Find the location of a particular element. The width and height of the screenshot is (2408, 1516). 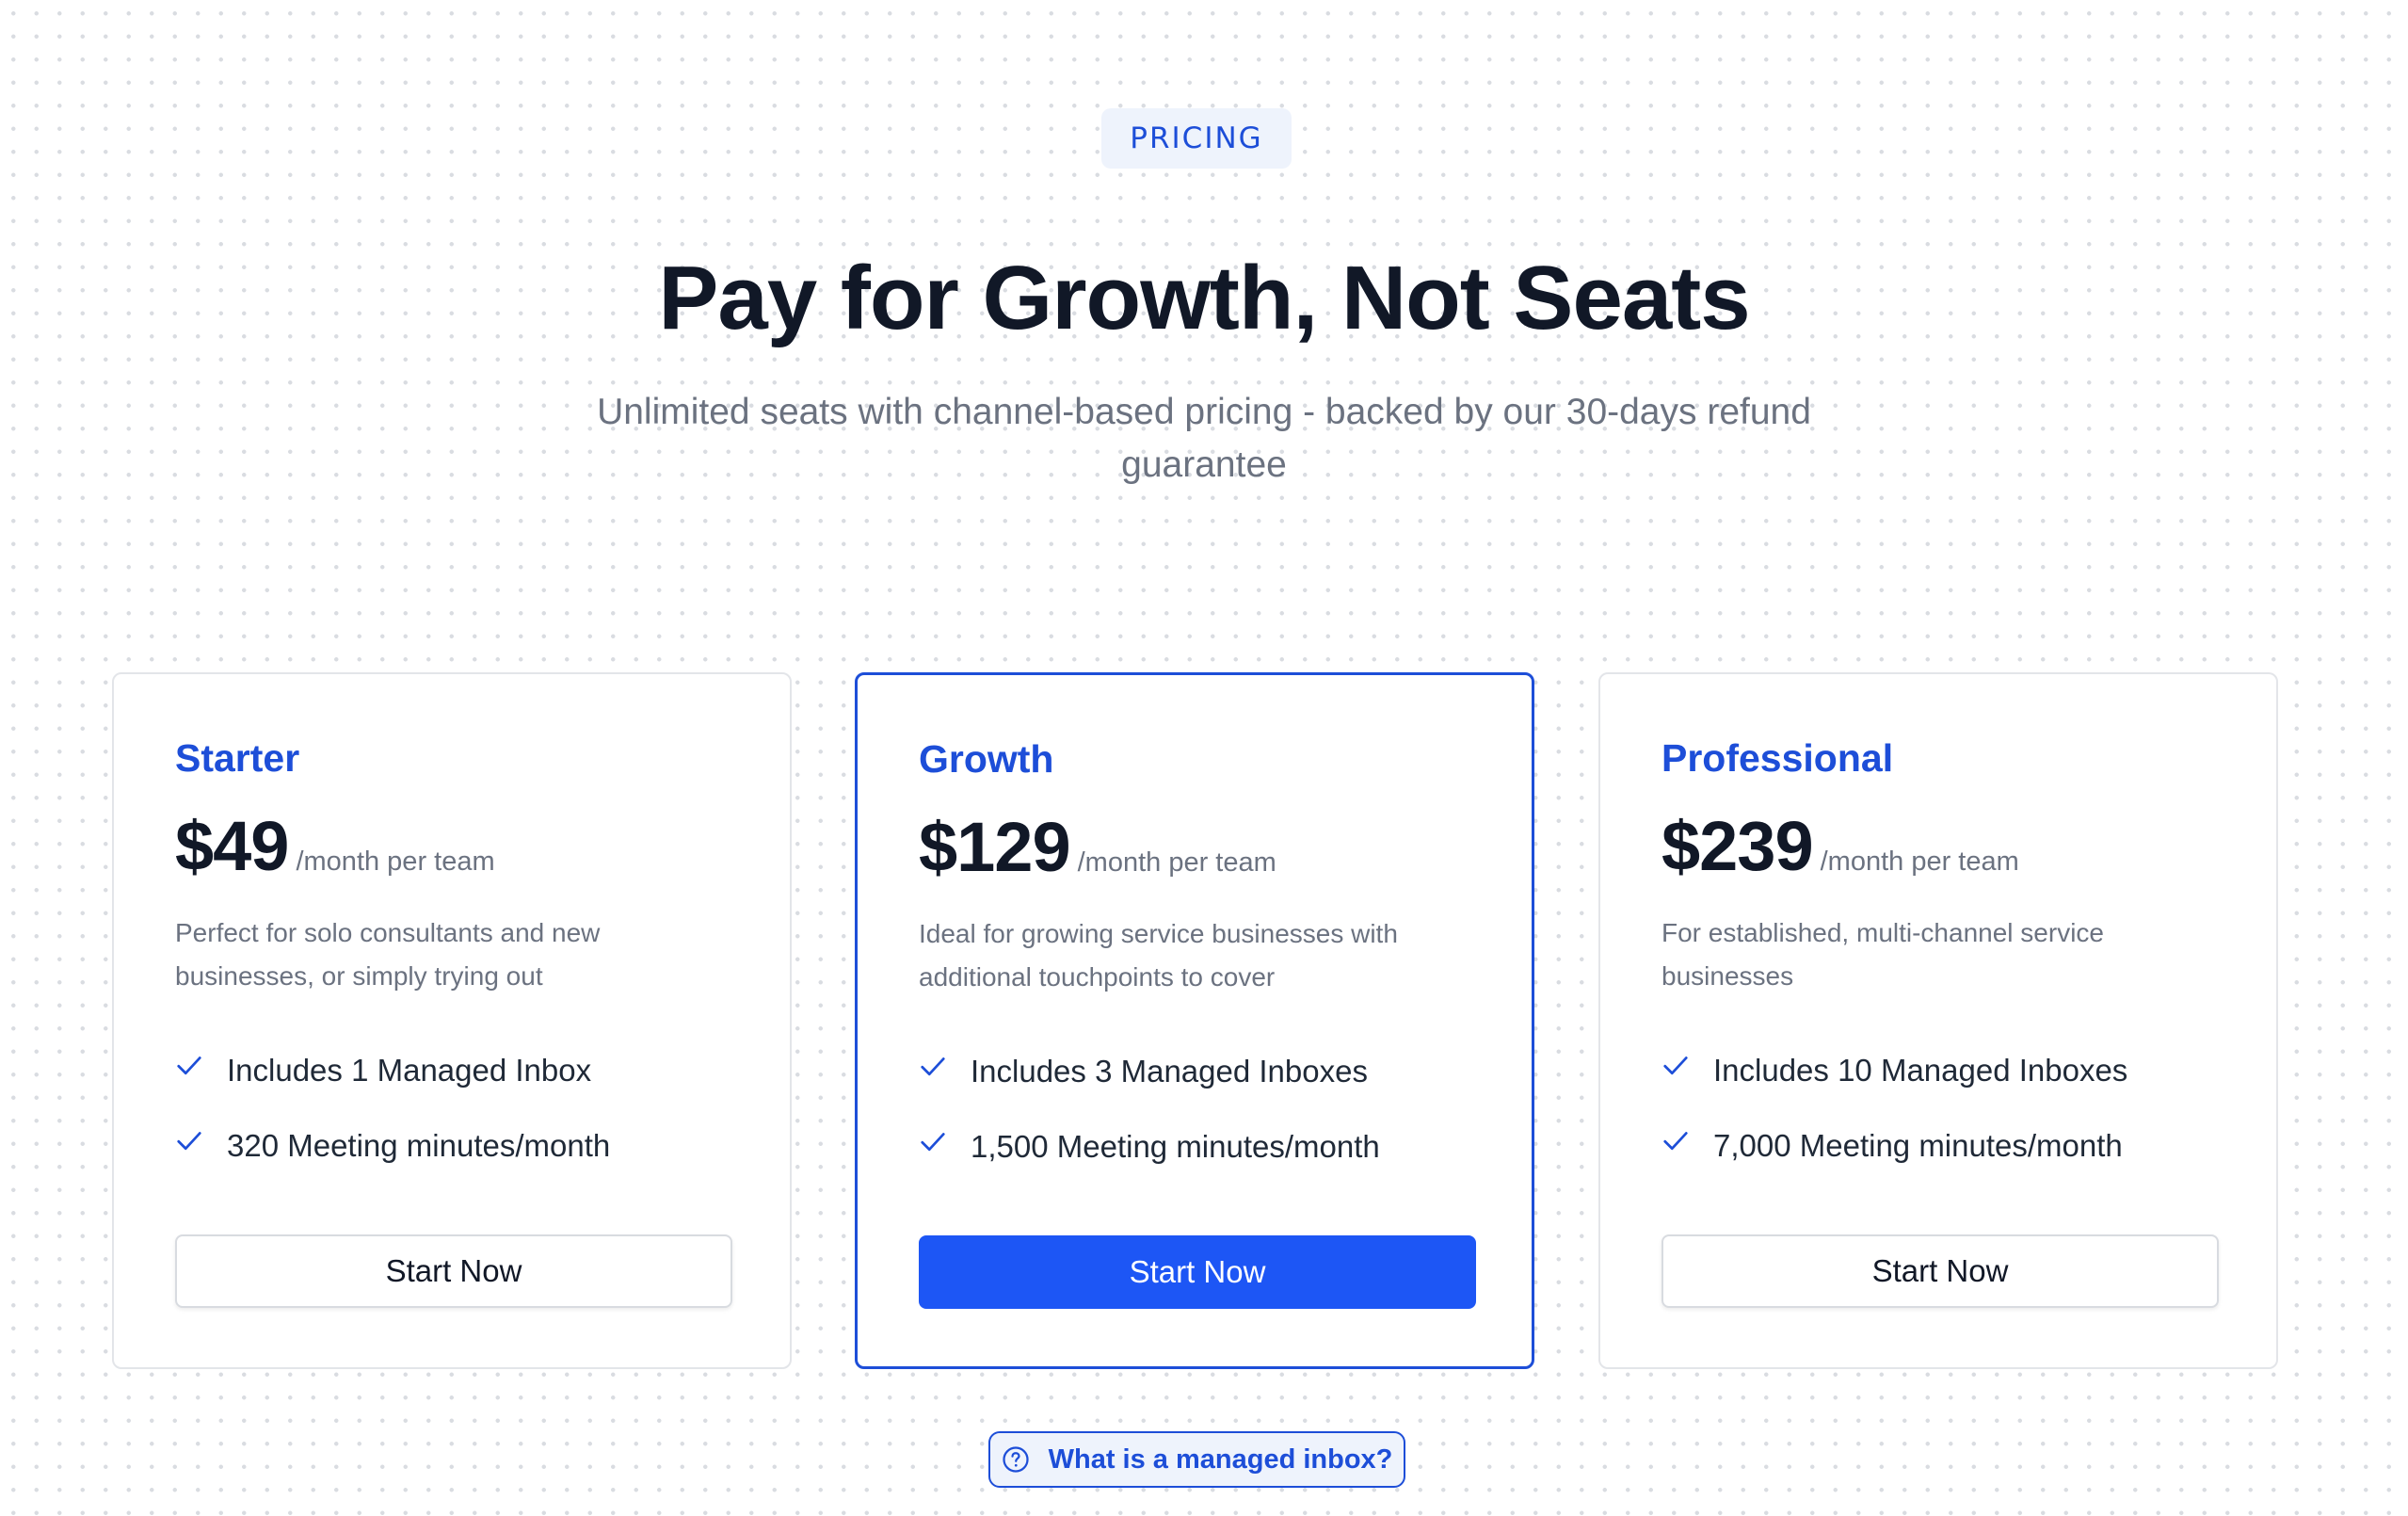

start-now-button-starter: Start Now is located at coordinates (454, 1271).